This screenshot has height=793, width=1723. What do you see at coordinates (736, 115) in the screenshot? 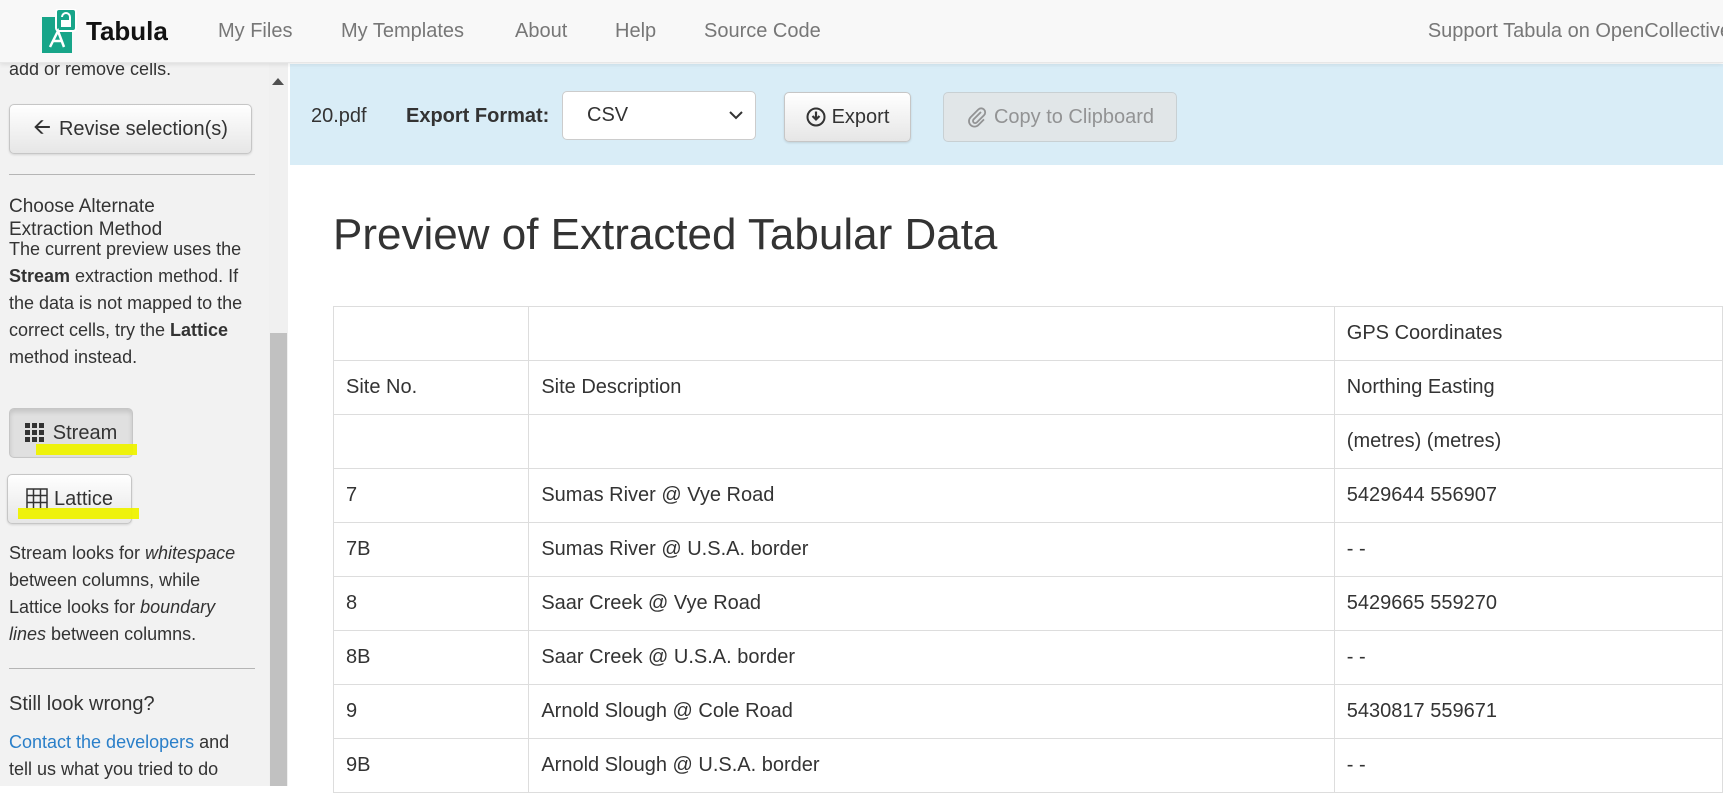
I see `chevron-down-icon` at bounding box center [736, 115].